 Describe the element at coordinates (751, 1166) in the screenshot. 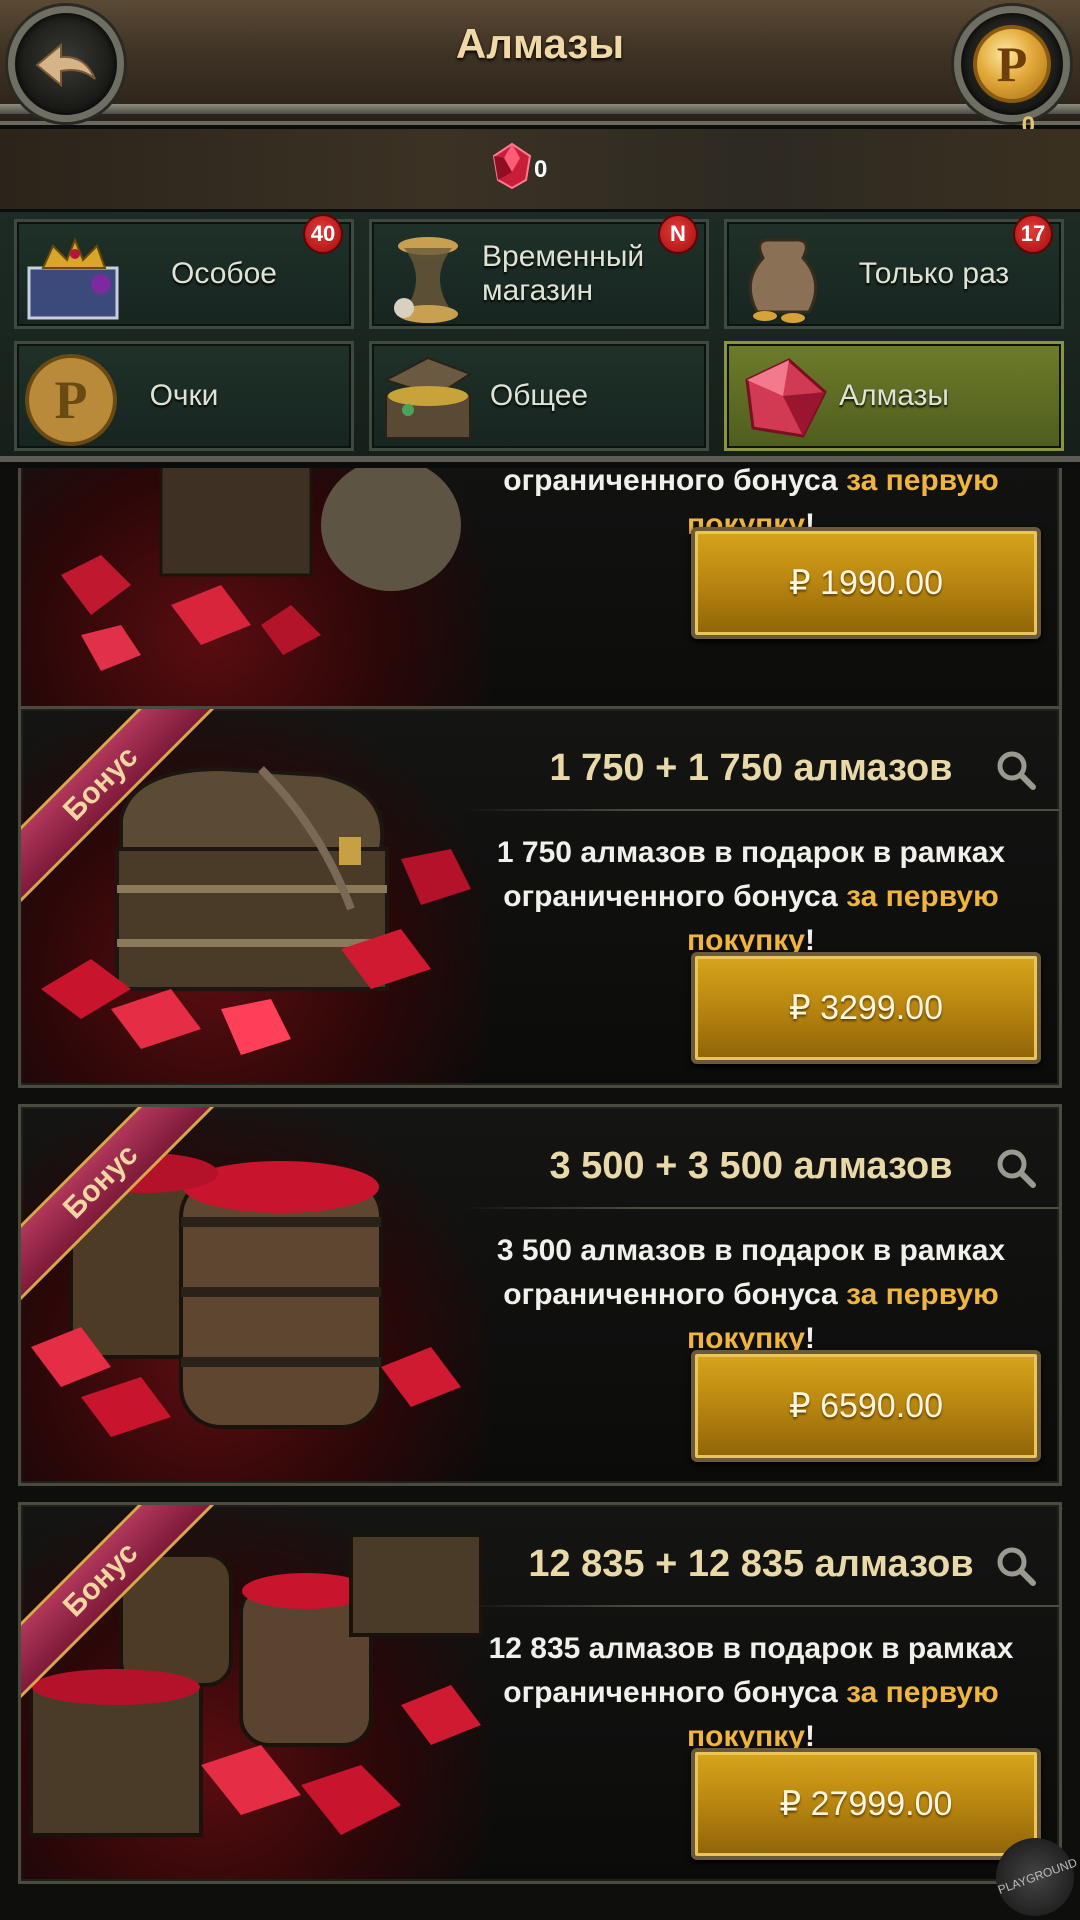

I see `product-title: 3 500 + 3 500 алмазов` at that location.